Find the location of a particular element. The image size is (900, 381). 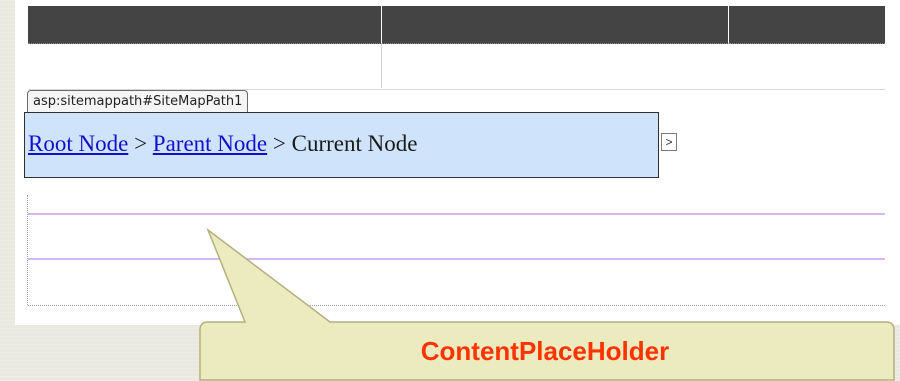

callout-label: ContentPlaceHolder is located at coordinates (545, 351).